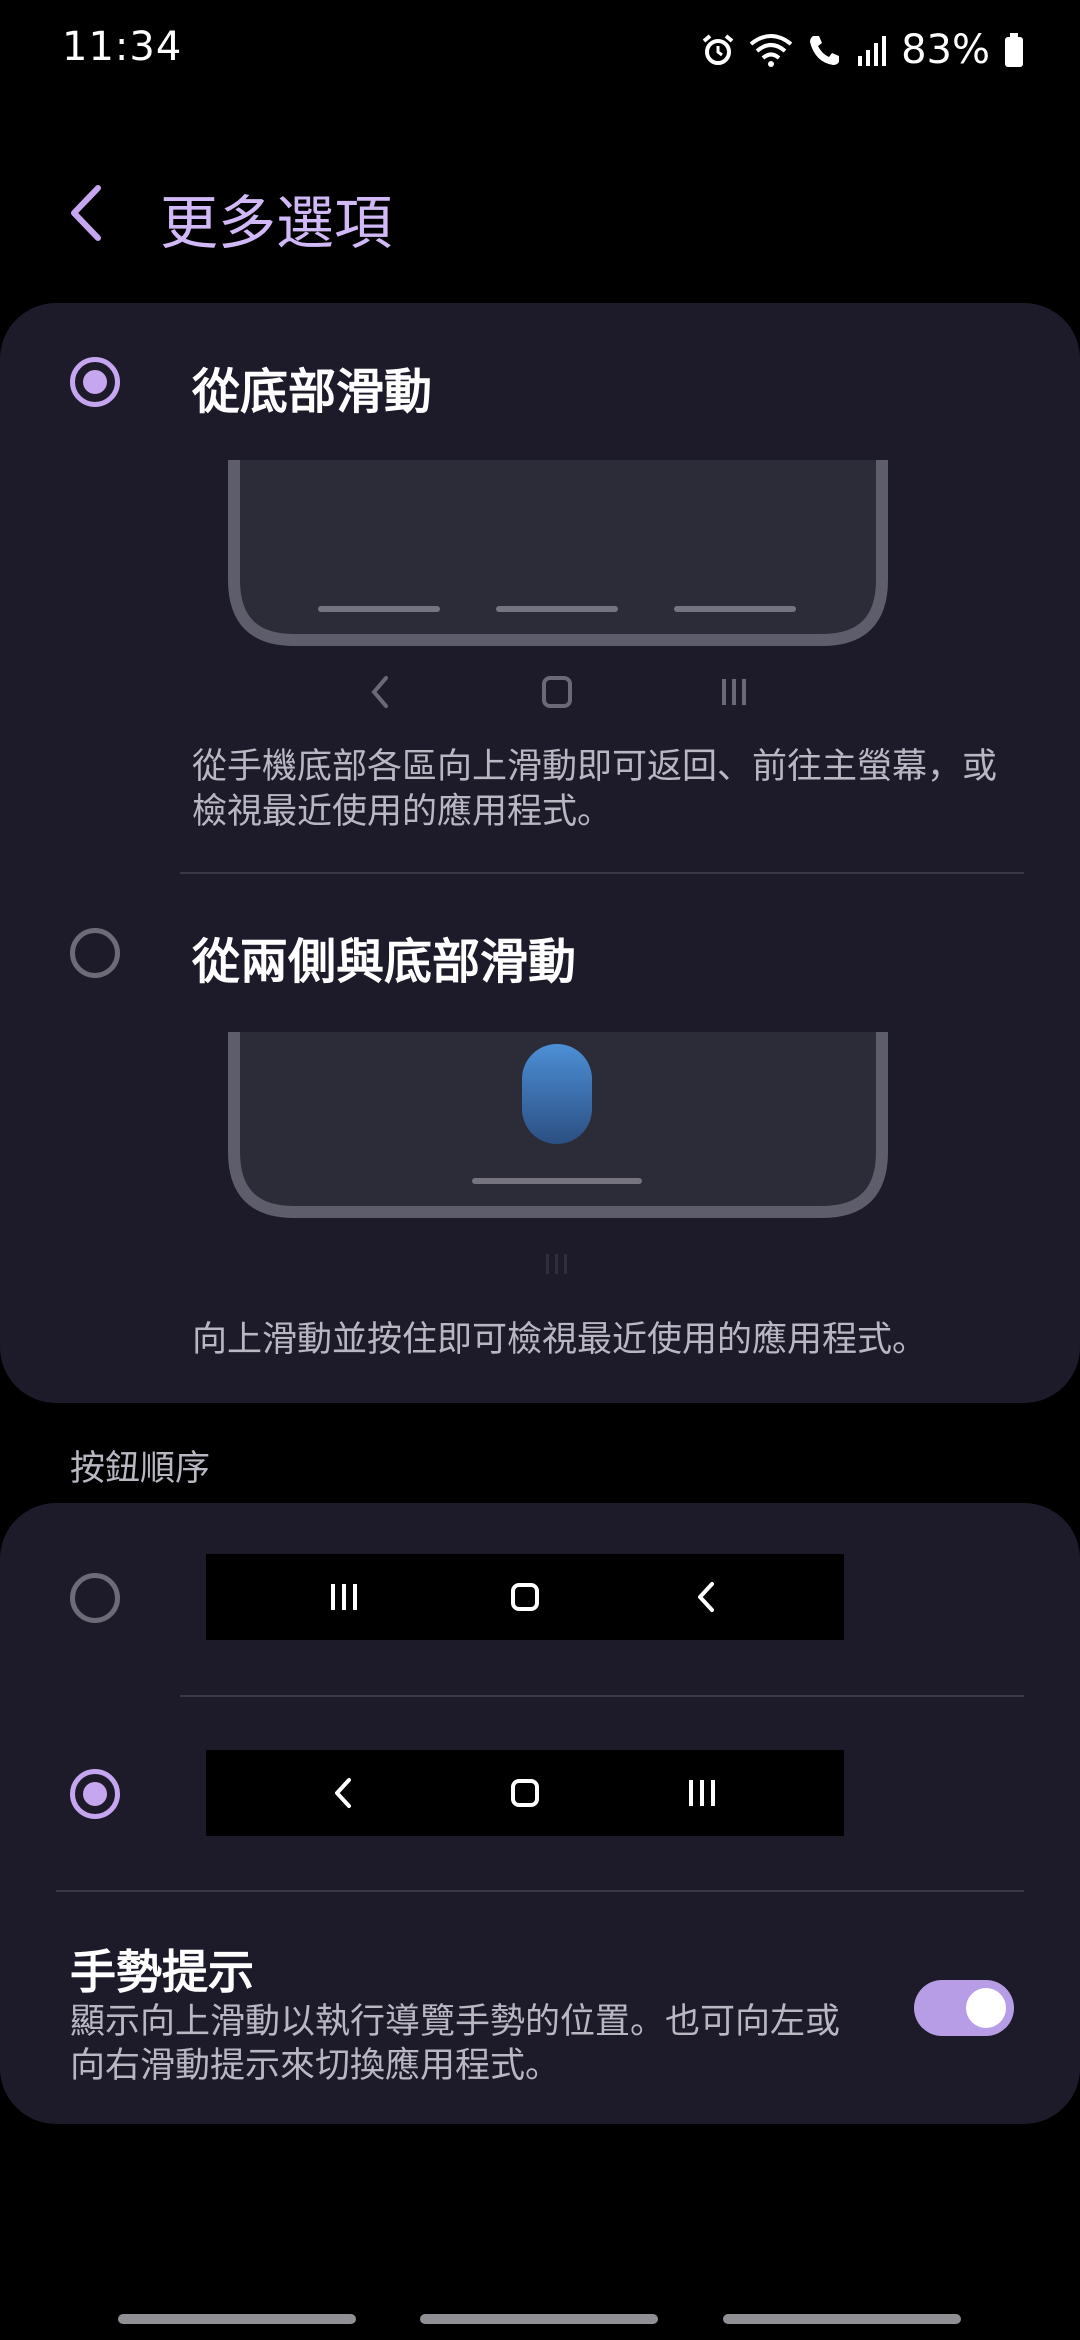  I want to click on chevron-left-icon, so click(88, 218).